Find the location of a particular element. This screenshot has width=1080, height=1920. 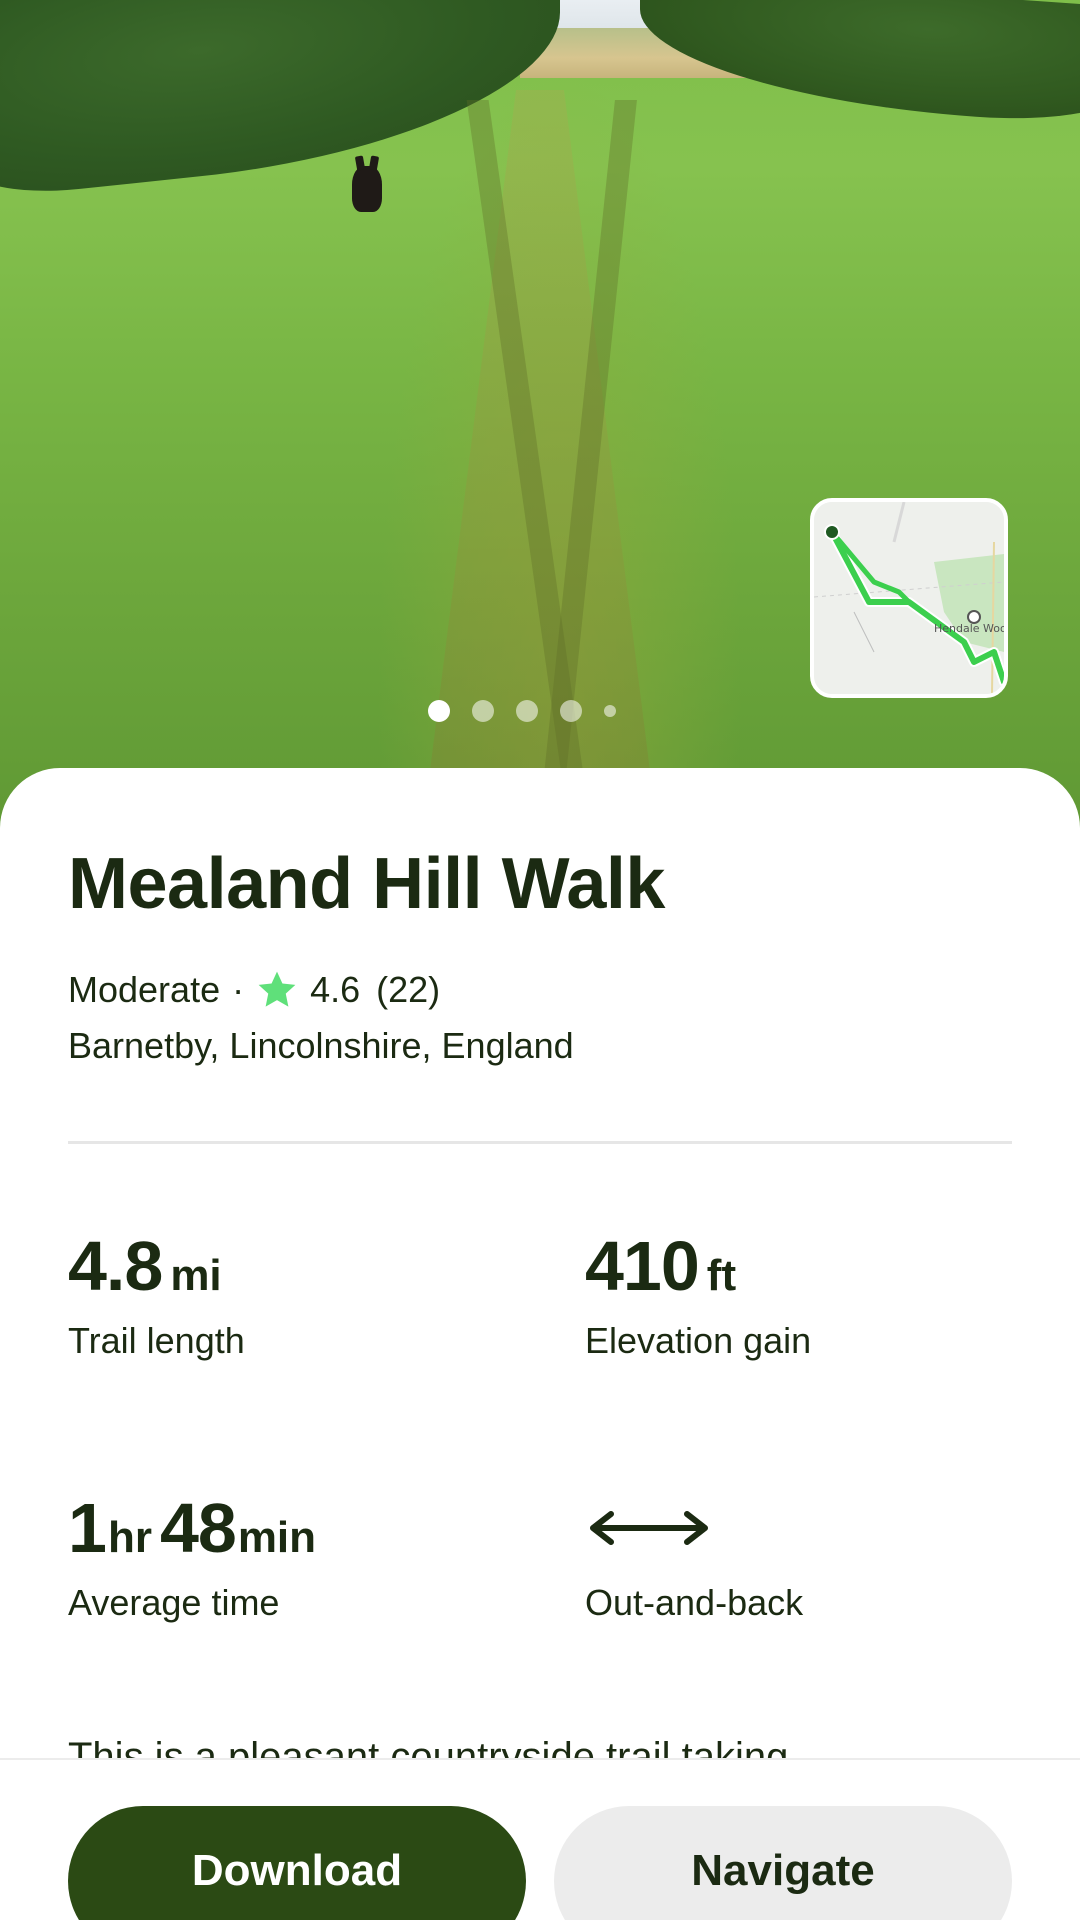

carousel-indicator is located at coordinates (531, 711).